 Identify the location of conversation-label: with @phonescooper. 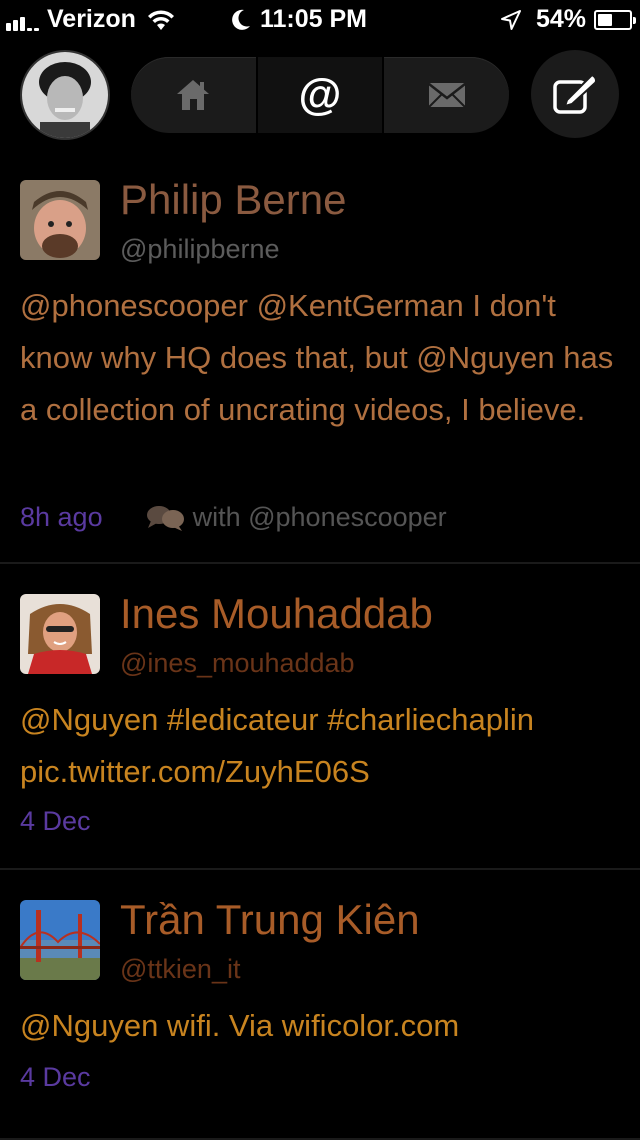
(319, 517).